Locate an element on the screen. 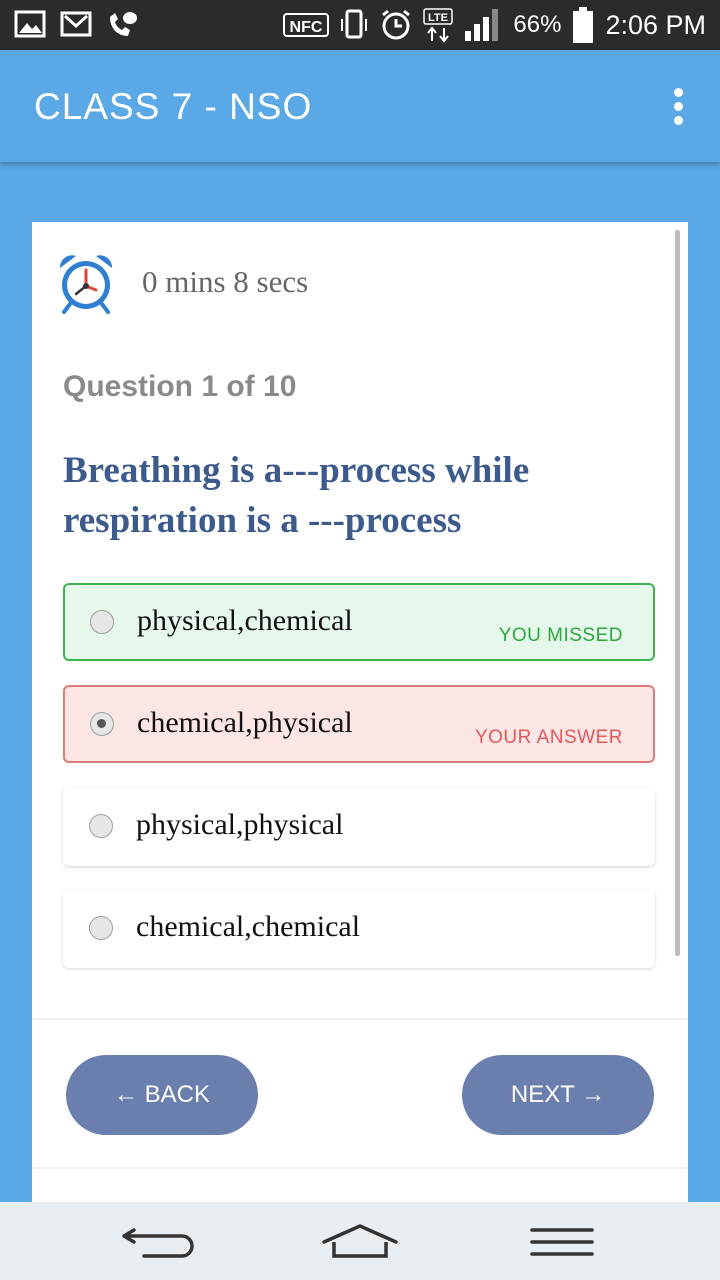 This screenshot has height=1280, width=720. back-button: ← BACK is located at coordinates (162, 1095).